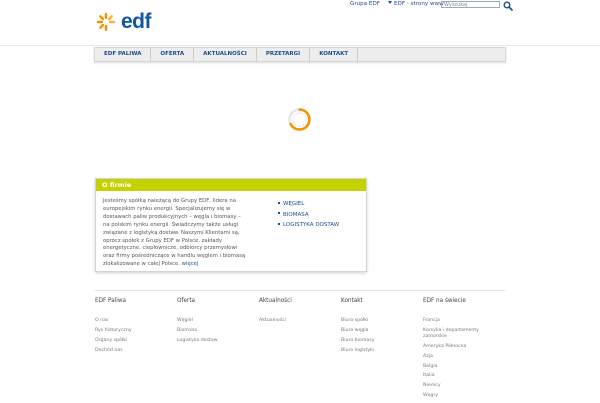 This screenshot has height=403, width=600. What do you see at coordinates (130, 331) in the screenshot?
I see `footer-link: Rys historyczny` at bounding box center [130, 331].